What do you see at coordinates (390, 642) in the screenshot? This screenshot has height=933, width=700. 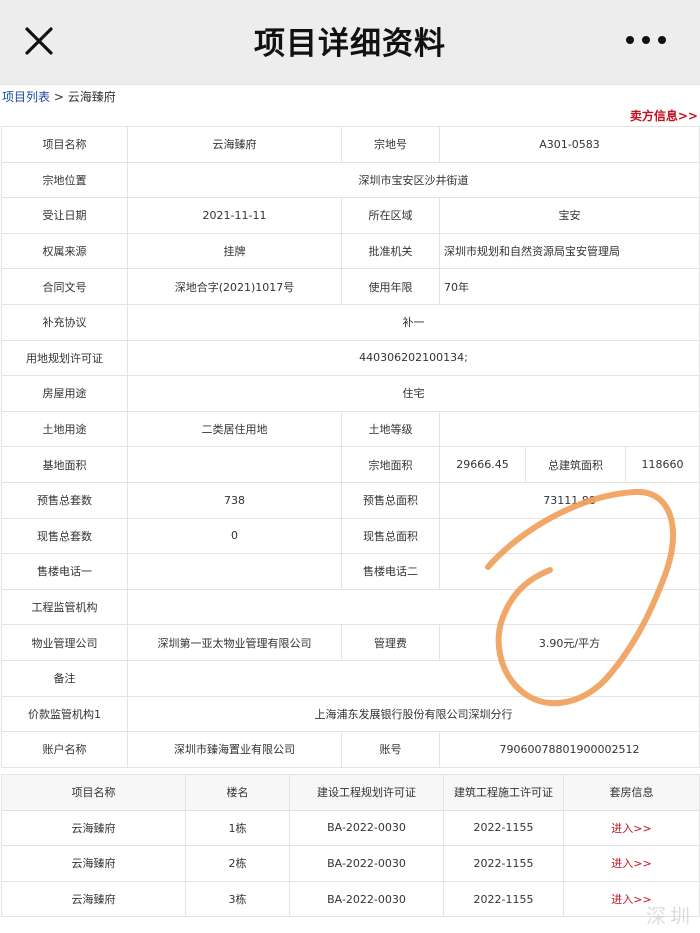 I see `mgmt-fee-label: 管理费` at bounding box center [390, 642].